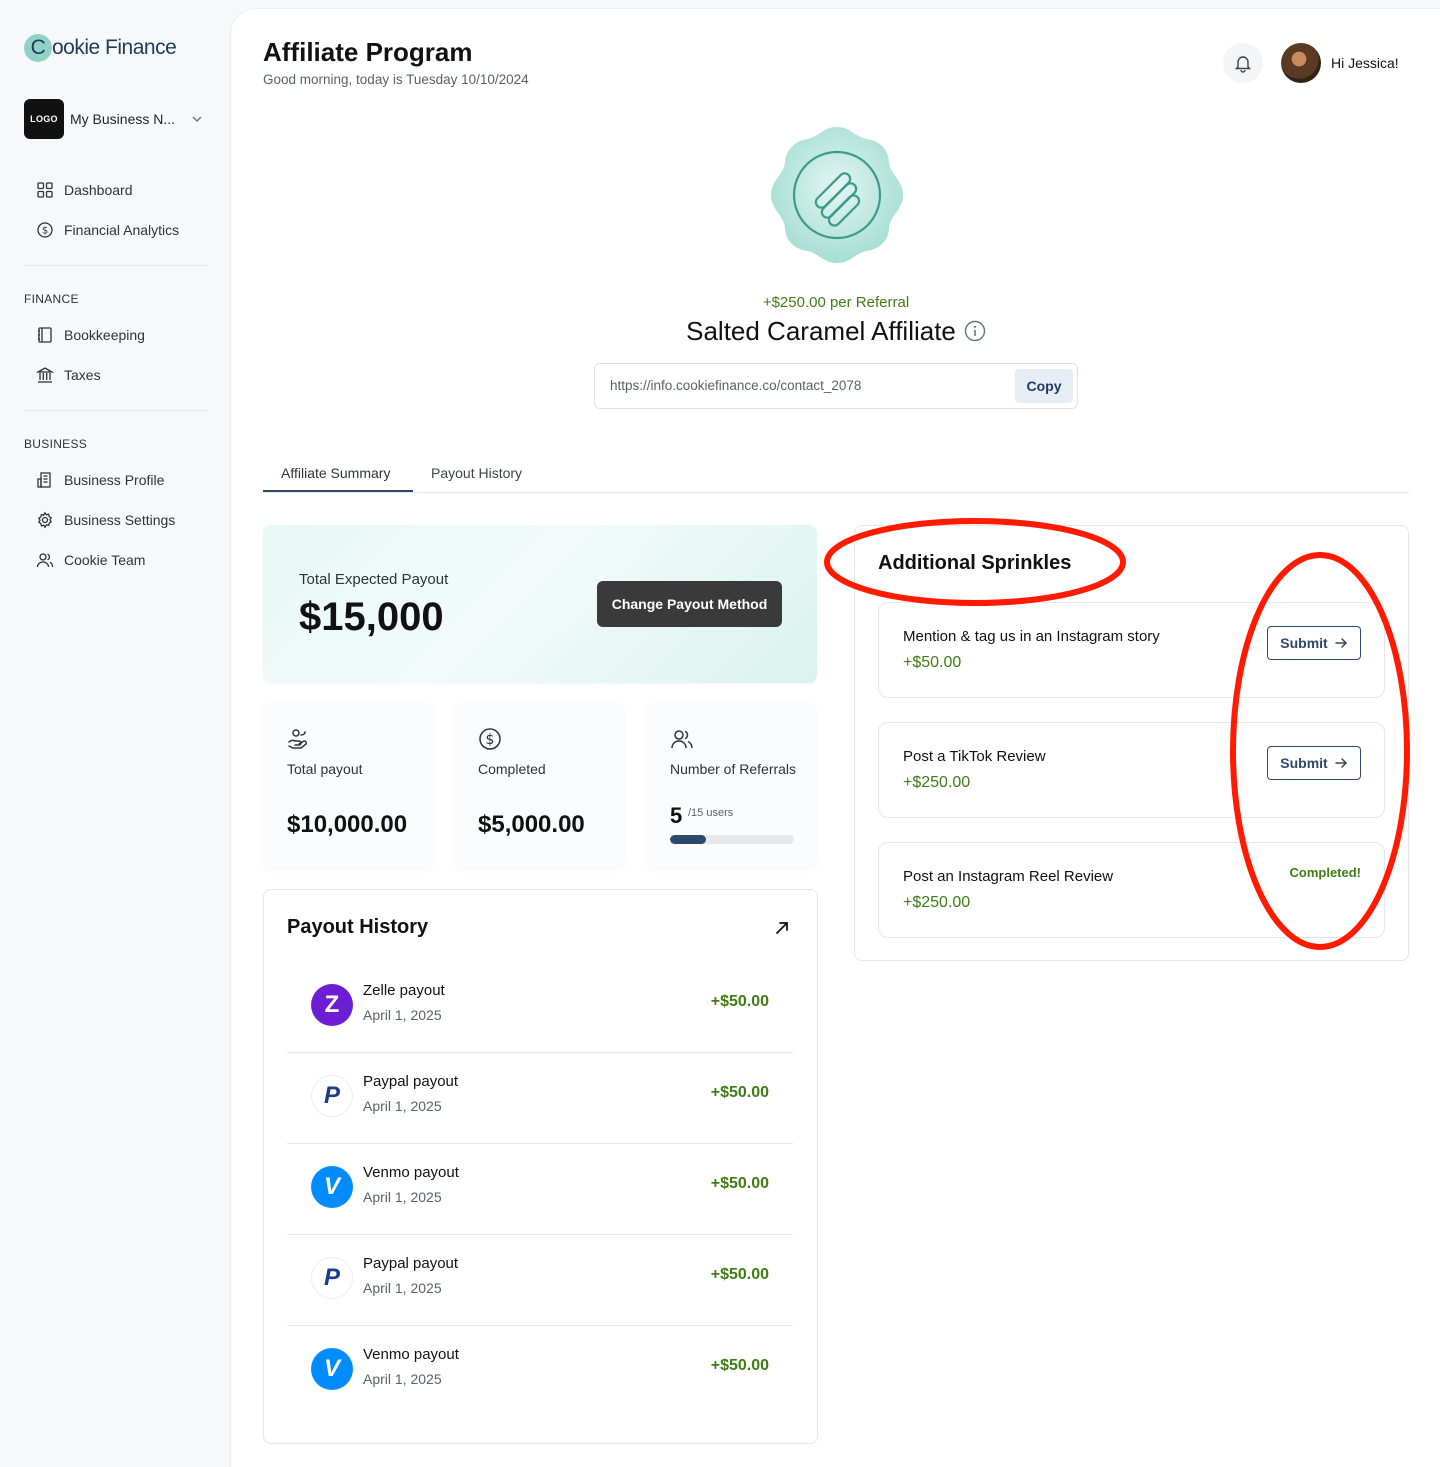 The width and height of the screenshot is (1440, 1467). I want to click on nav-dashboard: Dashboard, so click(84, 190).